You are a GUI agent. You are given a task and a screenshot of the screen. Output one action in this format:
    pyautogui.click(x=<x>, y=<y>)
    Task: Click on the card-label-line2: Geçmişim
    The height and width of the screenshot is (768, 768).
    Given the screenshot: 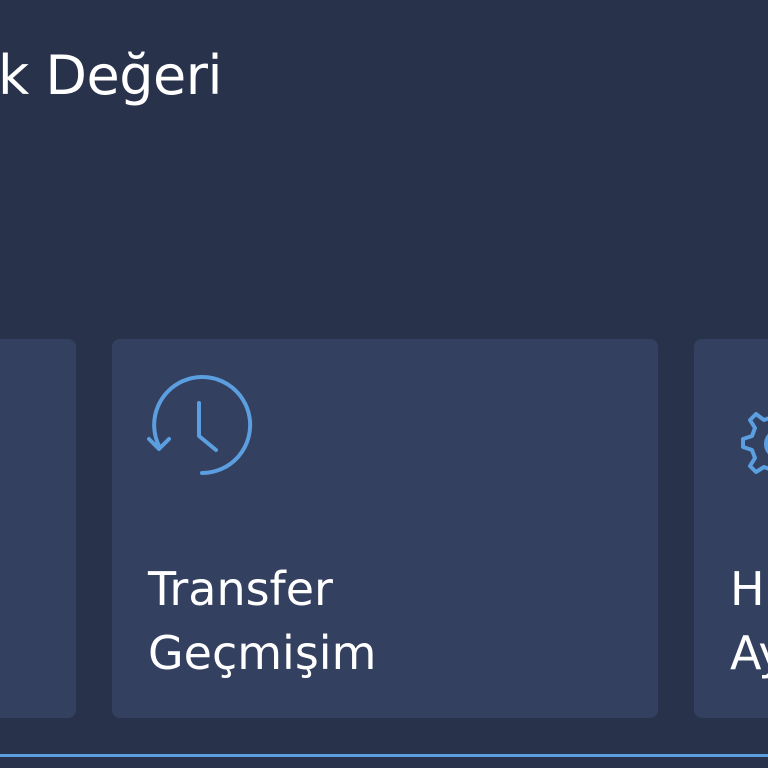 What is the action you would take?
    pyautogui.click(x=262, y=653)
    